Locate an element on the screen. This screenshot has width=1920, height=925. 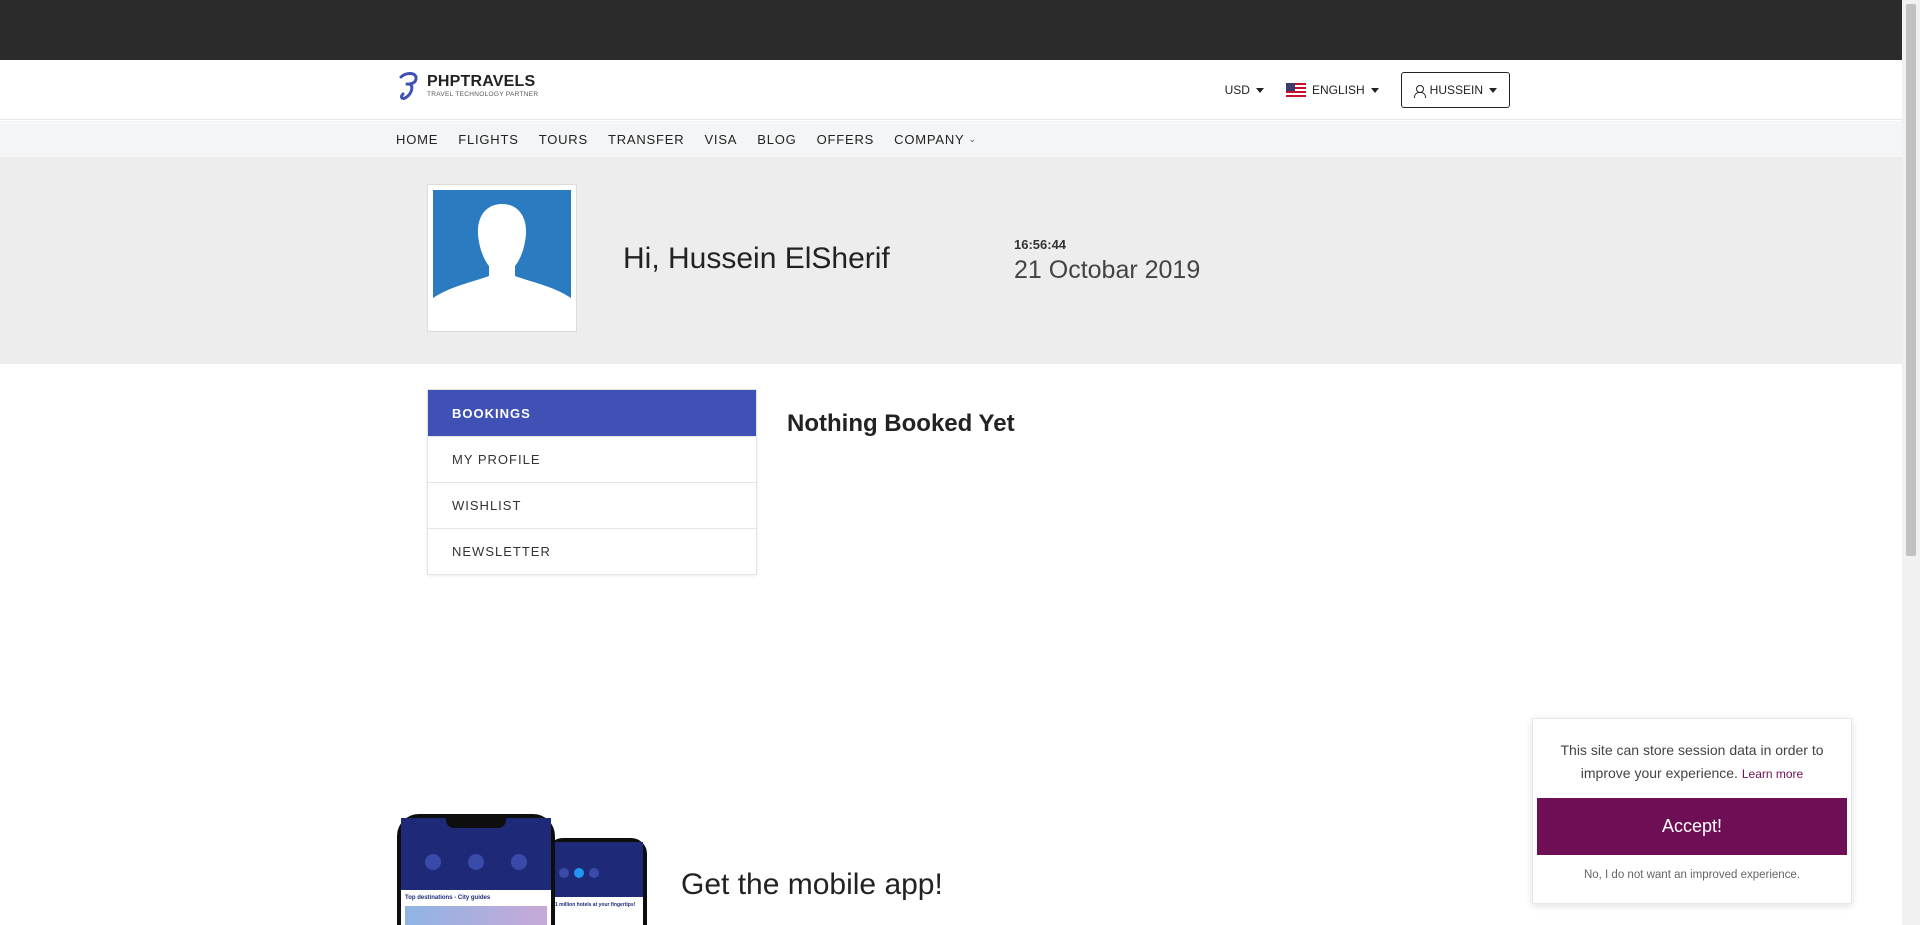
site-logo: PHPTRAVELS TRAVEL TECHNOLOGY PARTNER is located at coordinates (468, 86).